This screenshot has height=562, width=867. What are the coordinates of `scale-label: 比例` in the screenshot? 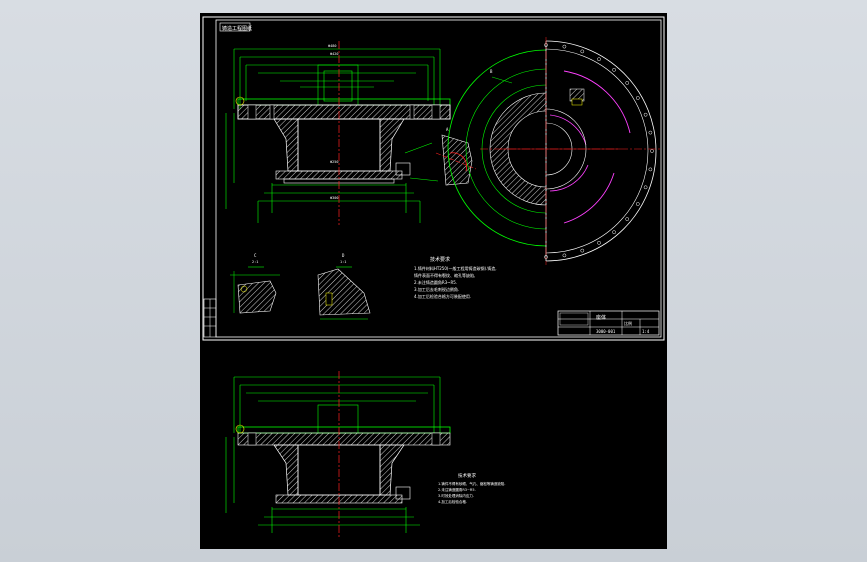 It's located at (628, 323).